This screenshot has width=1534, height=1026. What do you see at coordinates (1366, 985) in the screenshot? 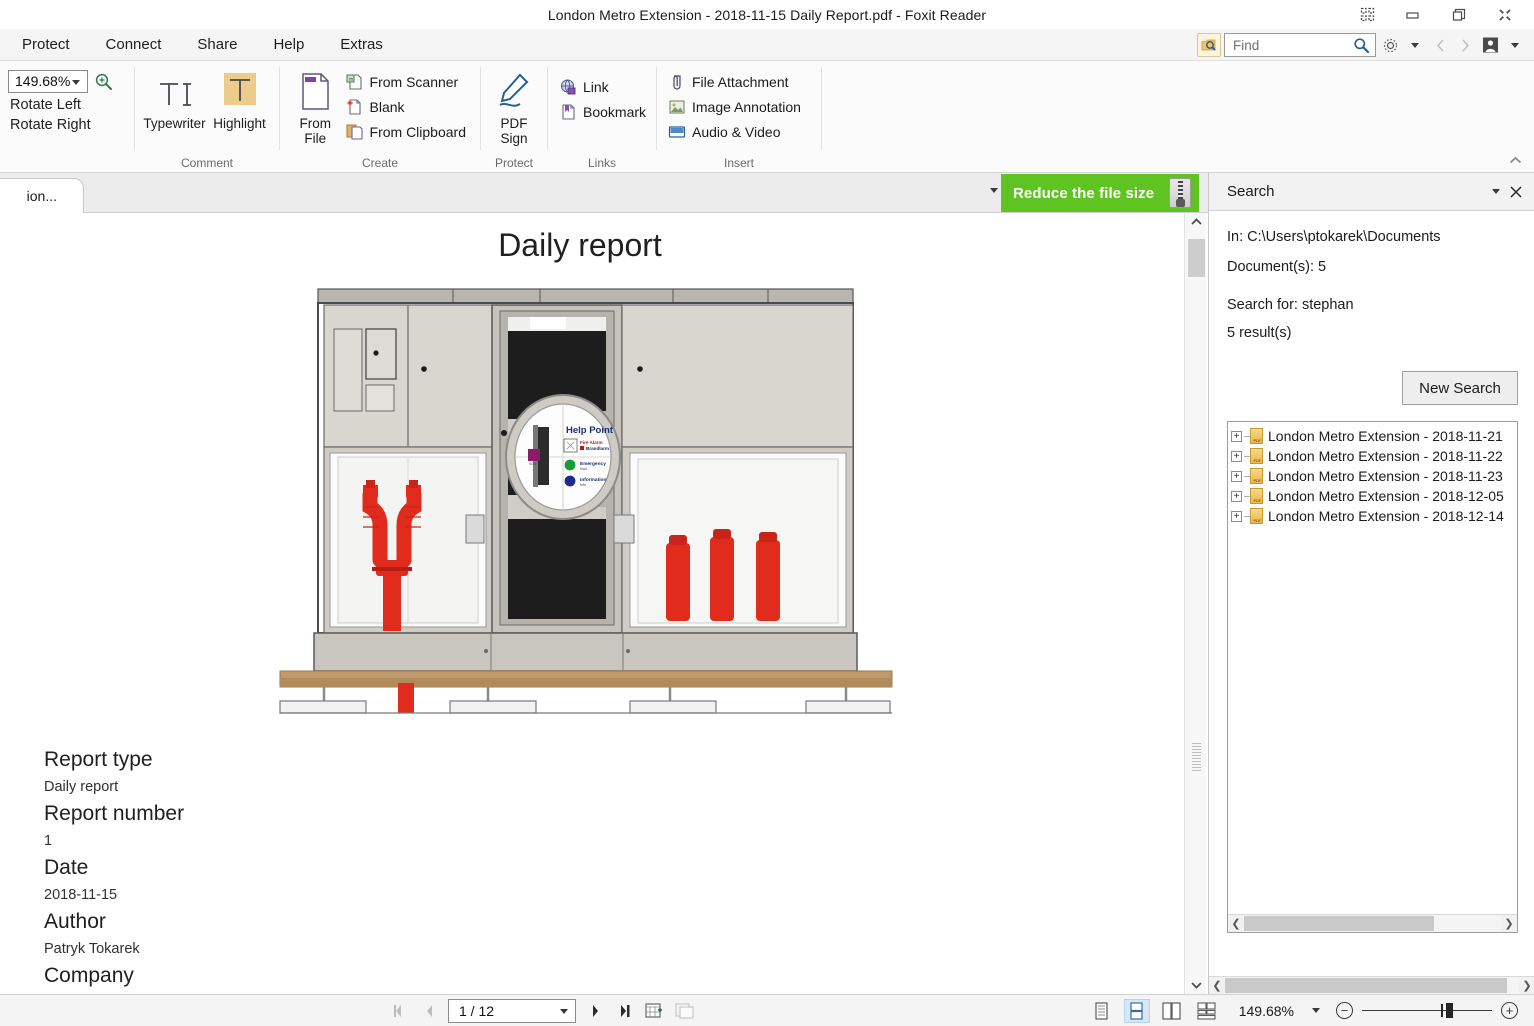
I see `panel-scroll-thumb` at bounding box center [1366, 985].